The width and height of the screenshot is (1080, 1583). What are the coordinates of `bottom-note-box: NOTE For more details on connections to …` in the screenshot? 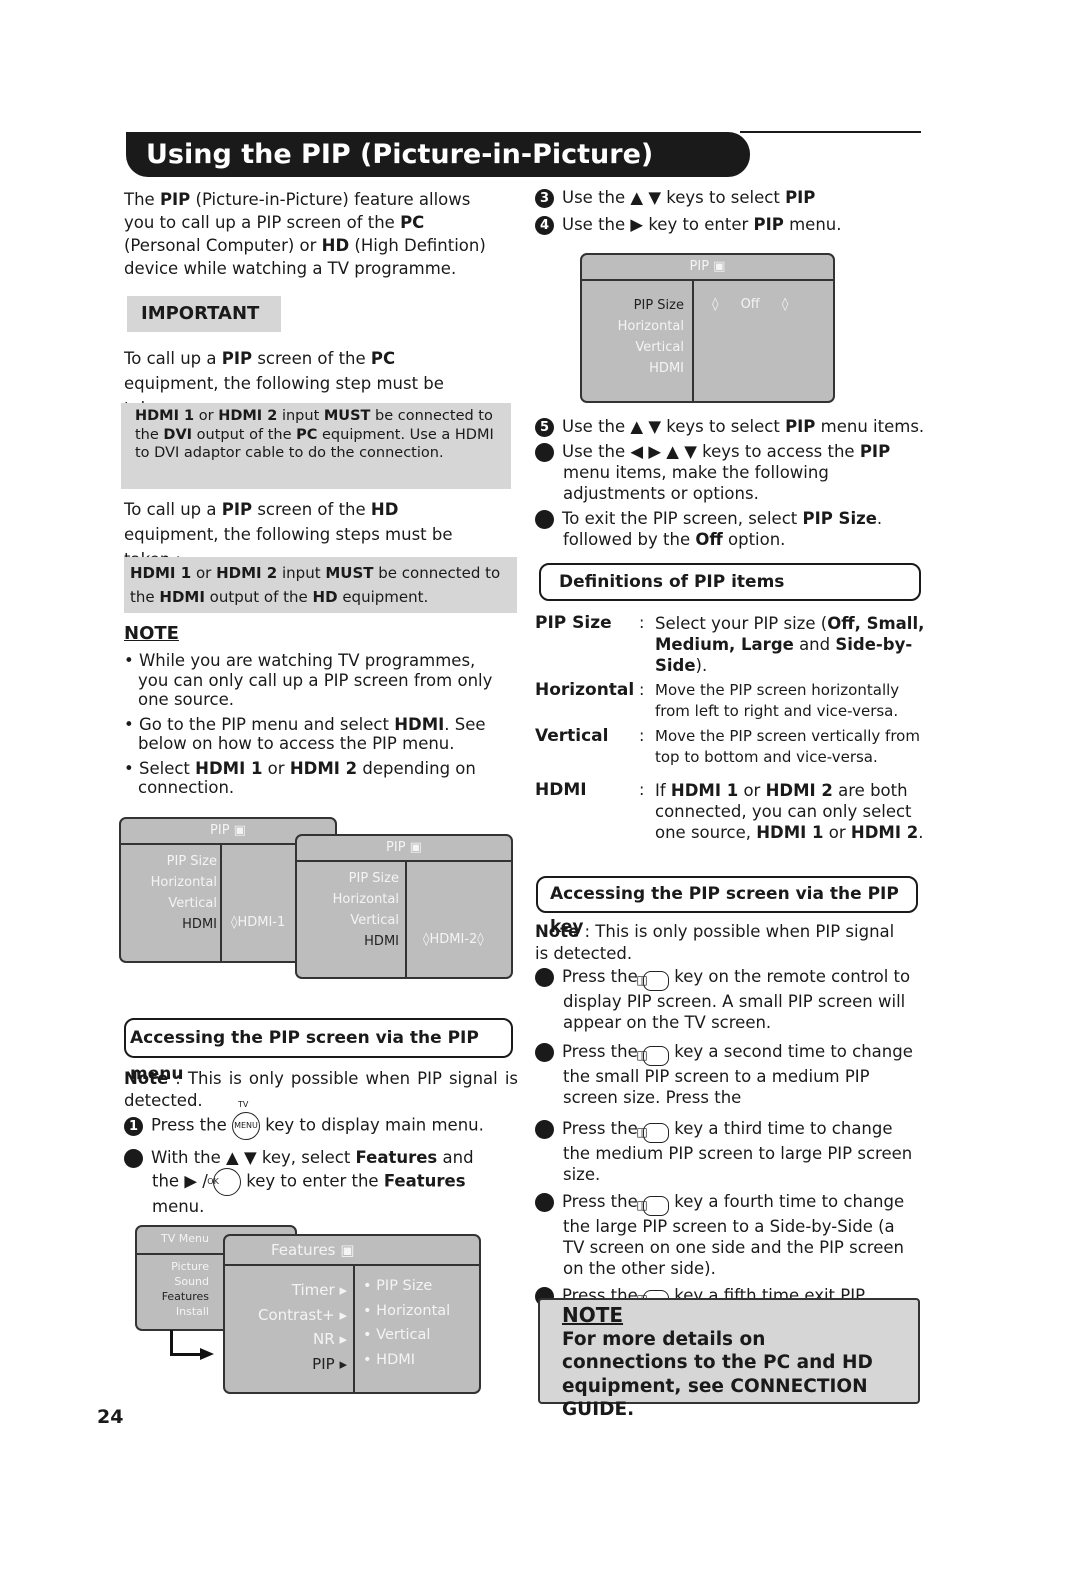 It's located at (729, 1359).